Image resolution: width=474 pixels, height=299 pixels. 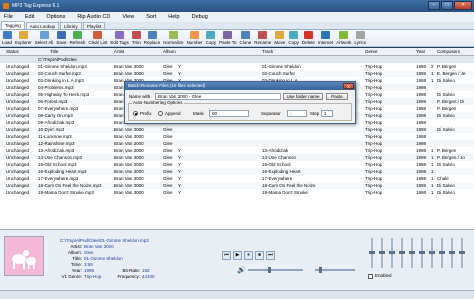 What do you see at coordinates (463, 5) in the screenshot?
I see `close-window-button: ✕` at bounding box center [463, 5].